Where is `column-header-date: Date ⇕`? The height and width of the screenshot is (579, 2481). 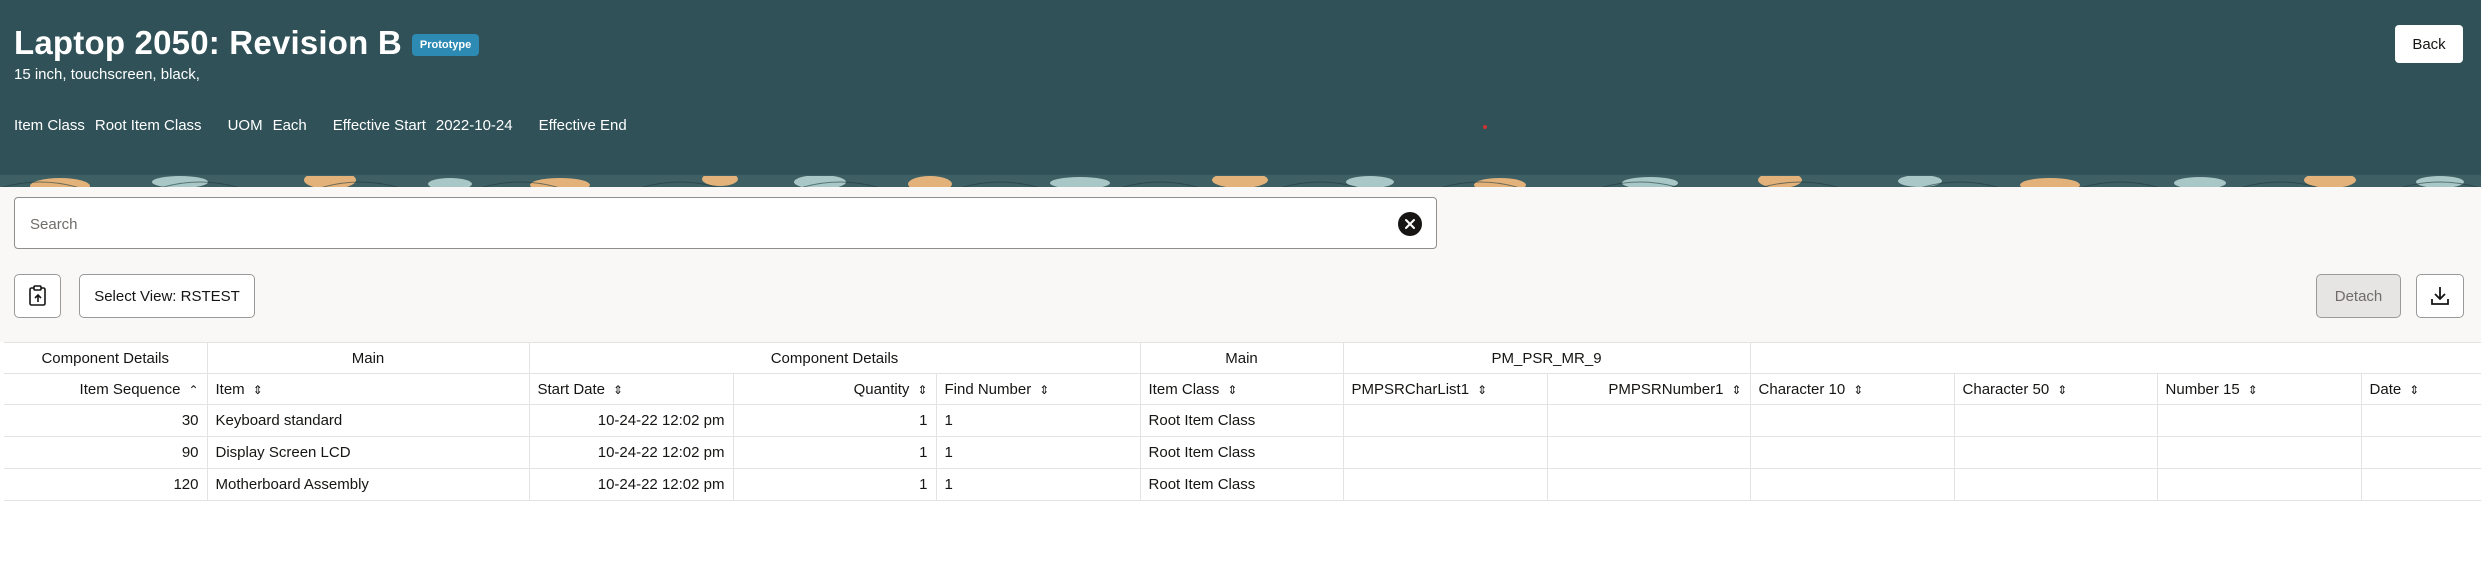
column-header-date: Date ⇕ is located at coordinates (2421, 389).